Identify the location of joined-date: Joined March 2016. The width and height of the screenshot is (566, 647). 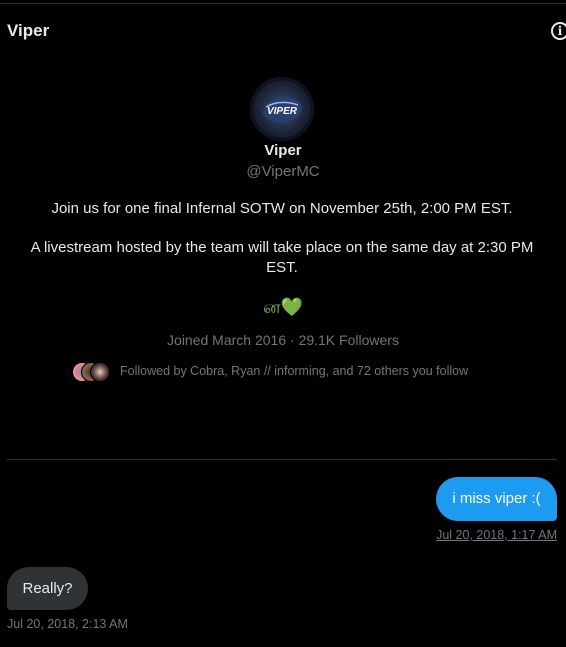
(227, 340).